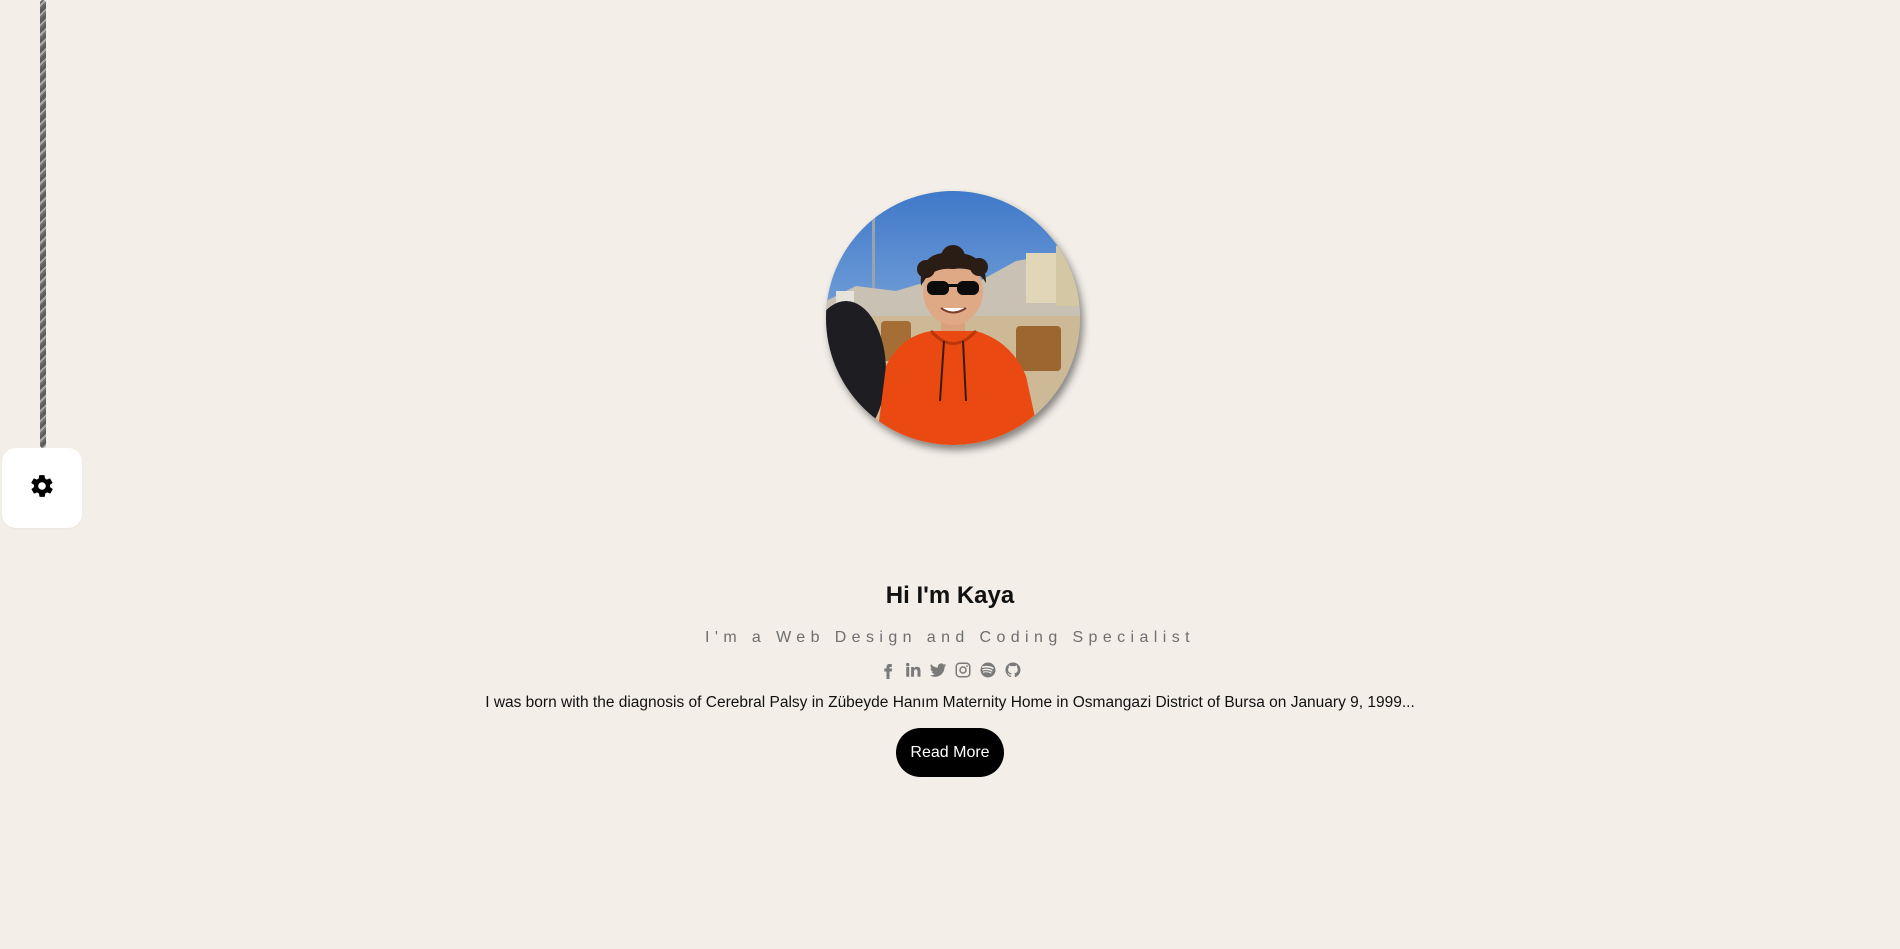 The width and height of the screenshot is (1900, 949). Describe the element at coordinates (953, 318) in the screenshot. I see `profile-photo` at that location.